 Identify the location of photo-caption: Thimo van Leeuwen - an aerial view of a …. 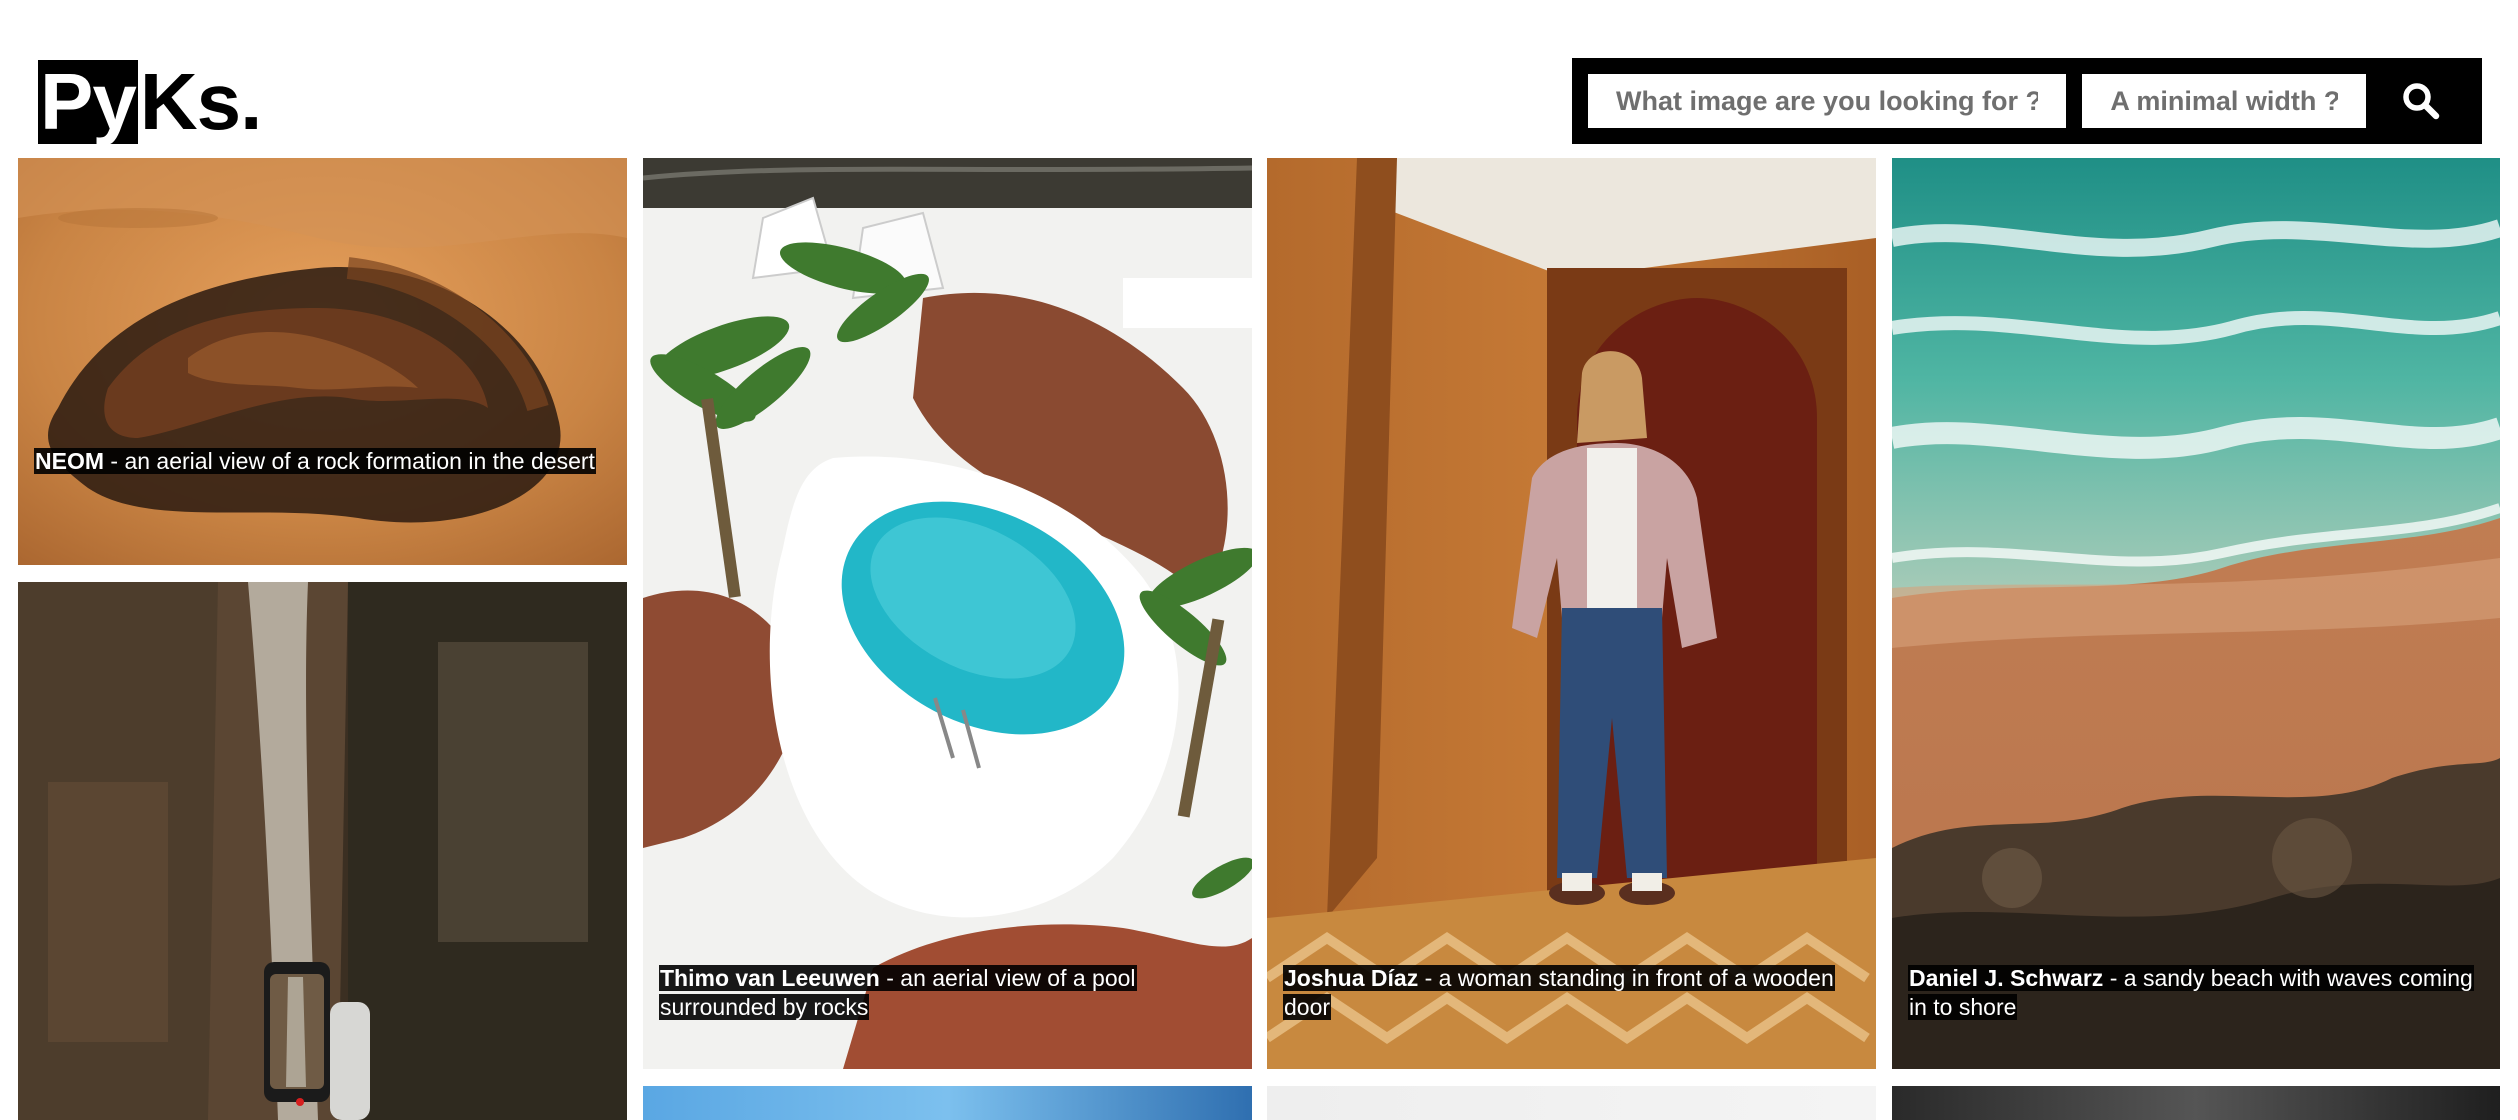
(947, 993).